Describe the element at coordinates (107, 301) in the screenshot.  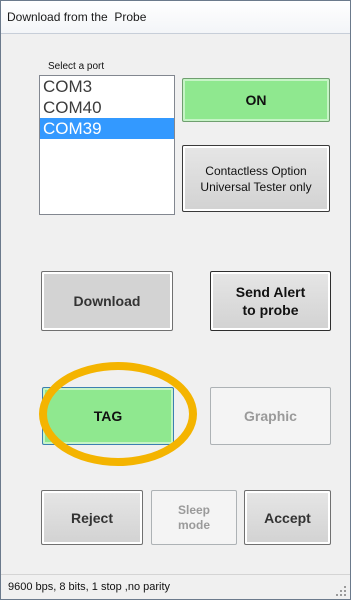
I see `download-button: Download` at that location.